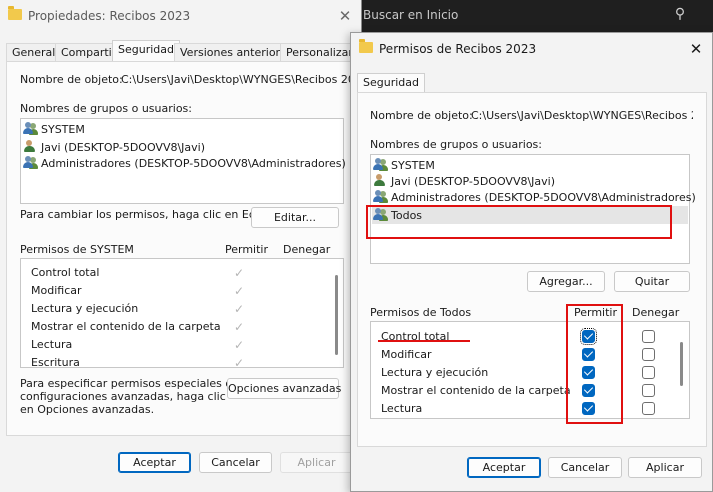 This screenshot has width=713, height=492. What do you see at coordinates (458, 49) in the screenshot?
I see `window-title: Permisos de Recibos 2023` at bounding box center [458, 49].